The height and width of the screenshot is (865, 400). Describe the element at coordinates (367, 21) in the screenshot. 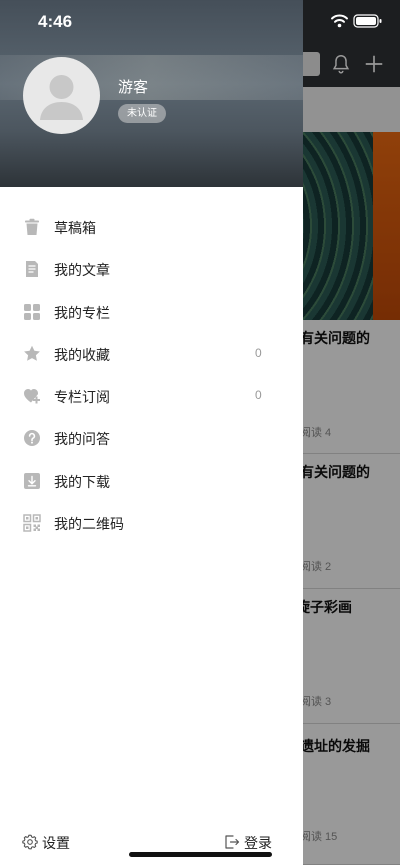

I see `battery-icon` at that location.